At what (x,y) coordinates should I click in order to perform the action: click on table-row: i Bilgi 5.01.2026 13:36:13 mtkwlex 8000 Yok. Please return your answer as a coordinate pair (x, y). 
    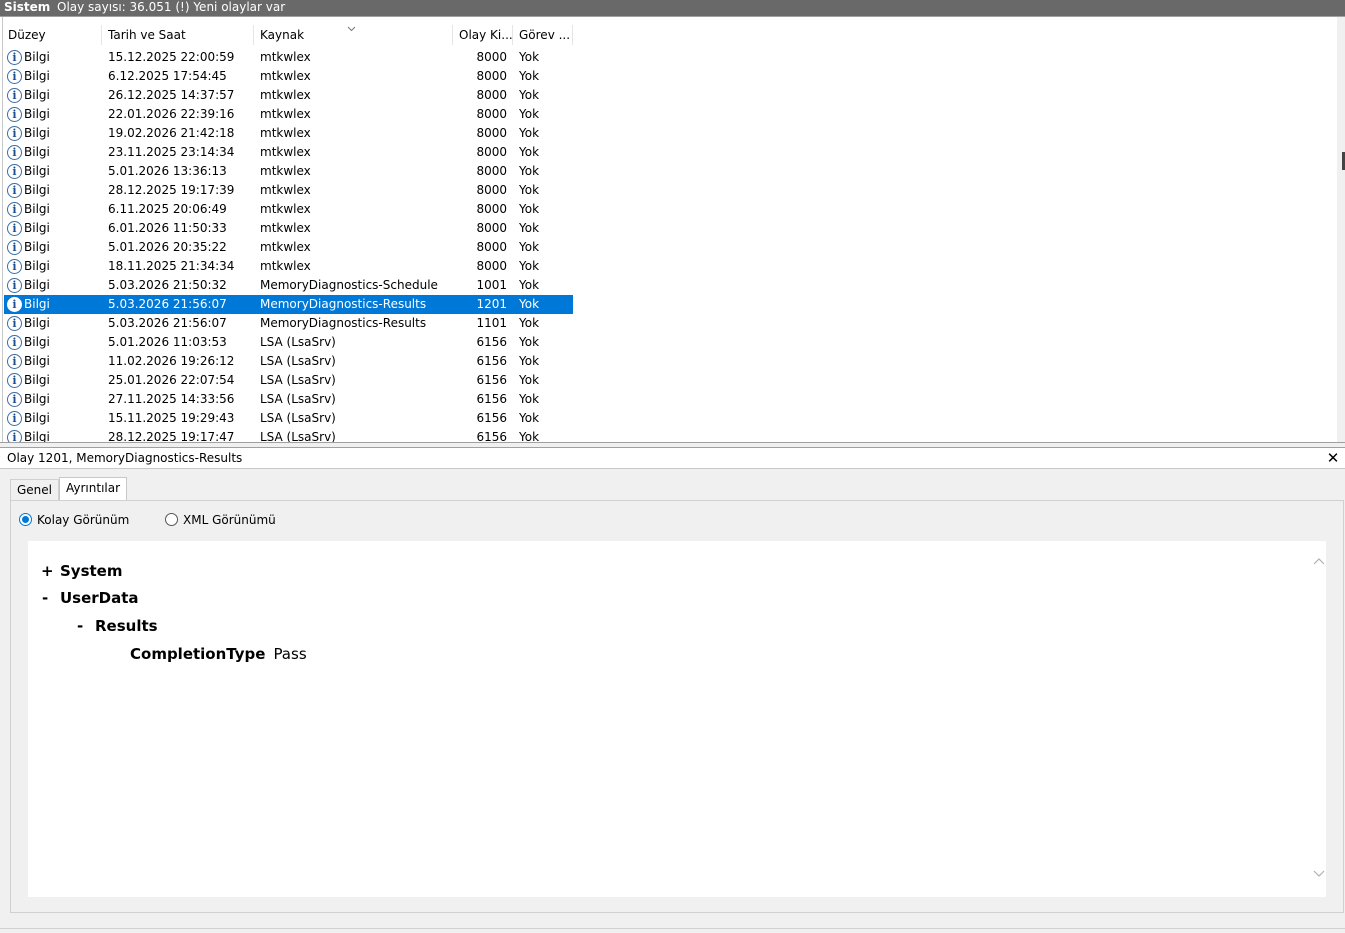
    Looking at the image, I should click on (288, 171).